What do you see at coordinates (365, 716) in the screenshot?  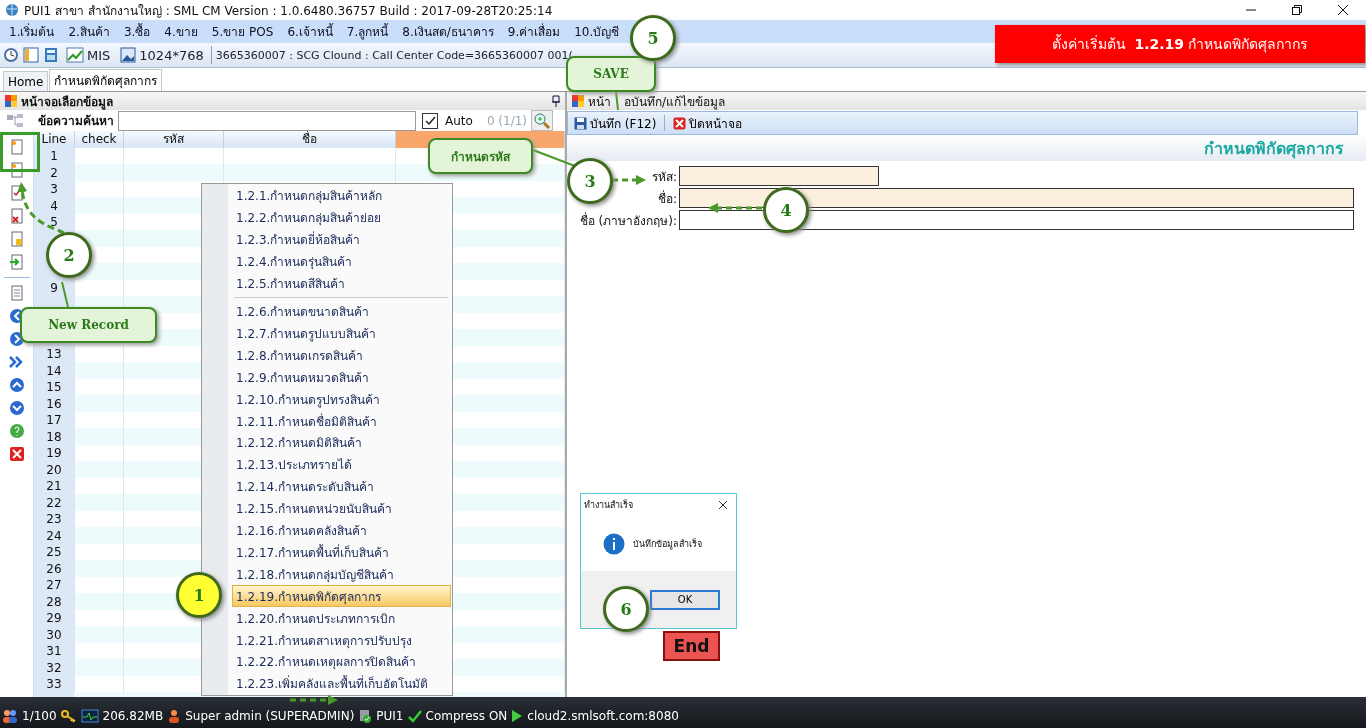 I see `database-icon` at bounding box center [365, 716].